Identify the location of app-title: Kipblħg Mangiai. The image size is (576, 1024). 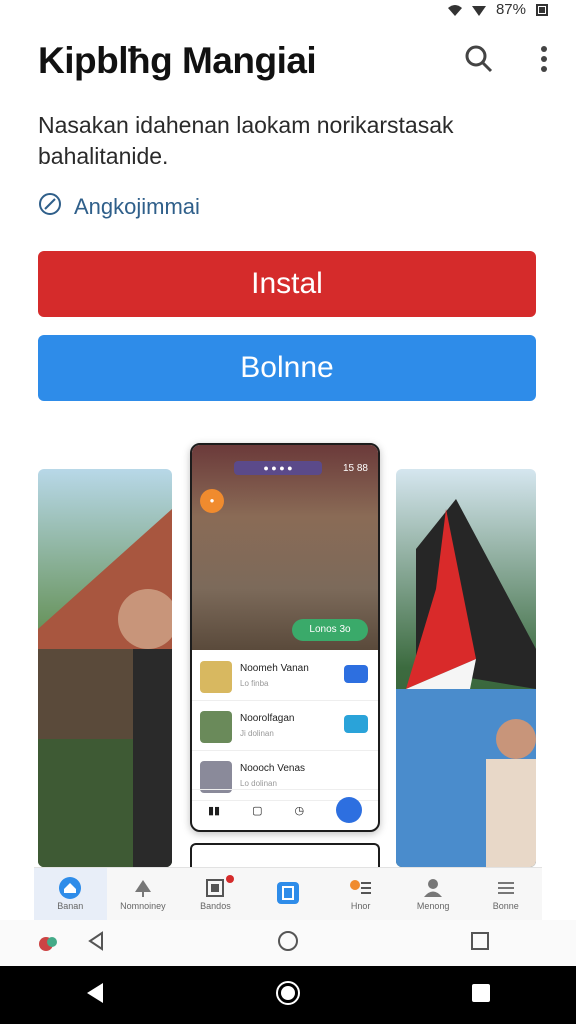
(177, 60).